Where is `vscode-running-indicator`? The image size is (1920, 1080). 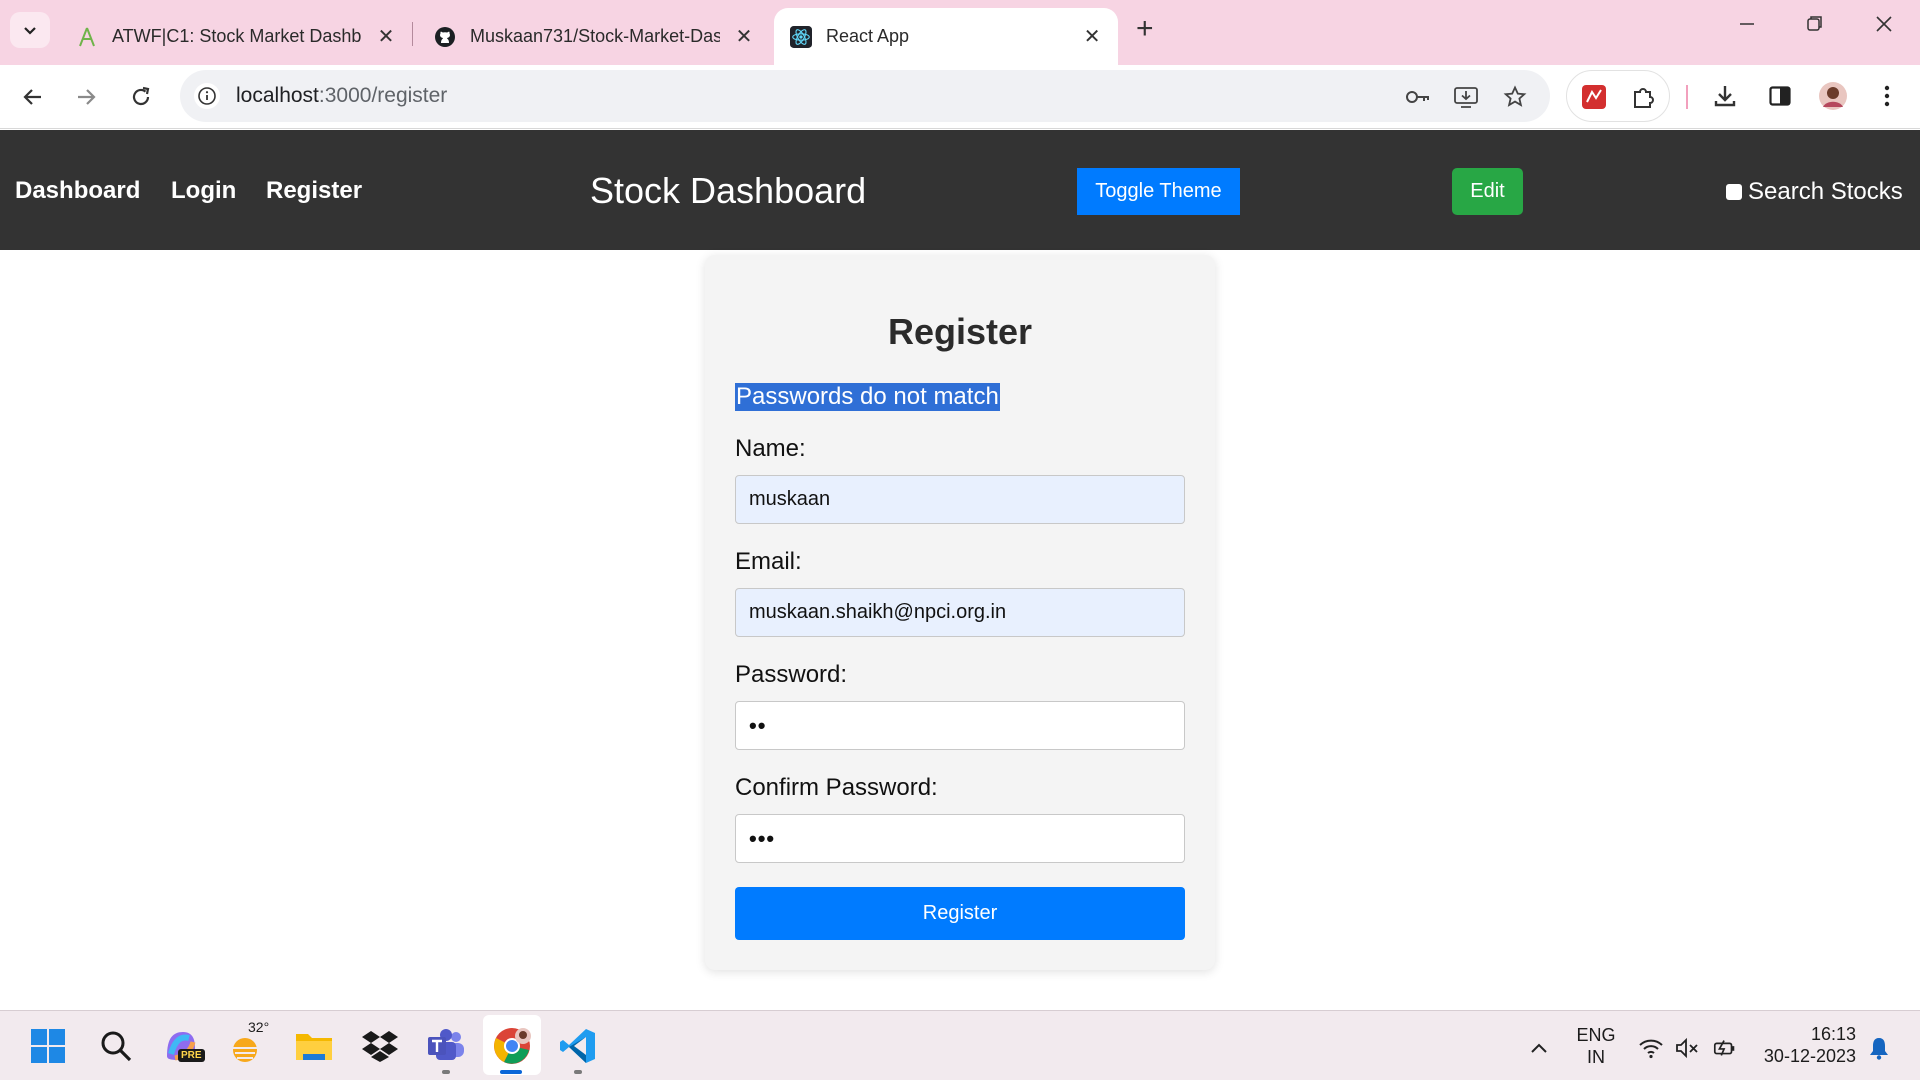
vscode-running-indicator is located at coordinates (578, 1072).